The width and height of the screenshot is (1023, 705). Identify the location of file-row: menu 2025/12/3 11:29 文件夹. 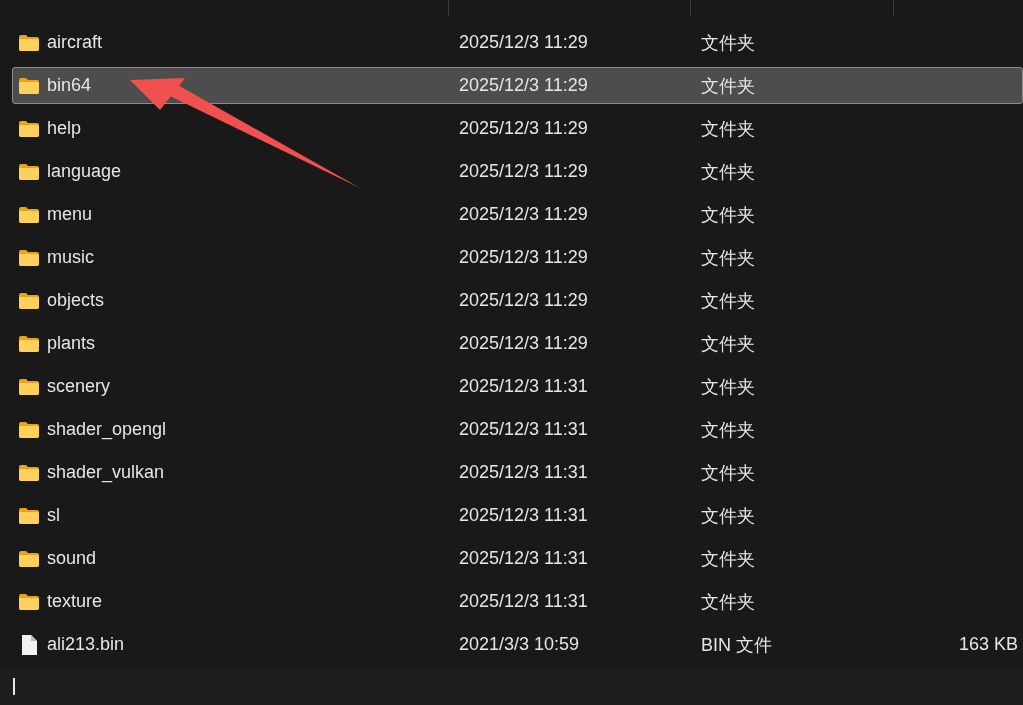
(517, 214).